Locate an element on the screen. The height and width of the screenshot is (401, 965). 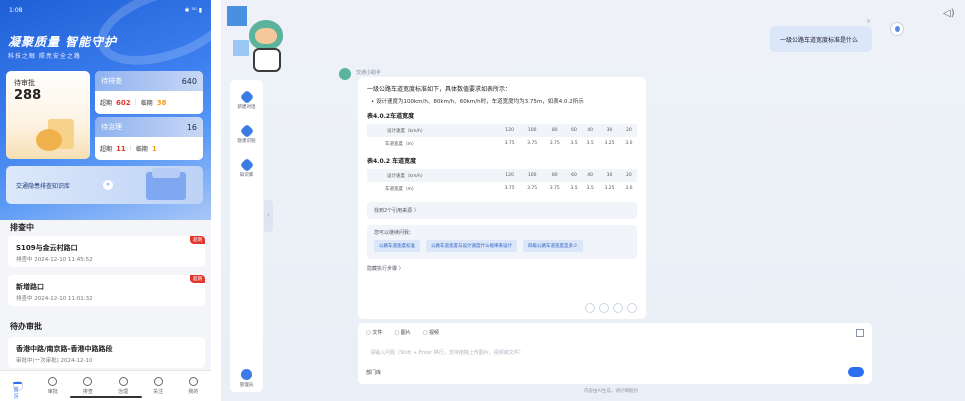
pending-review-count: 288 is located at coordinates (28, 95).